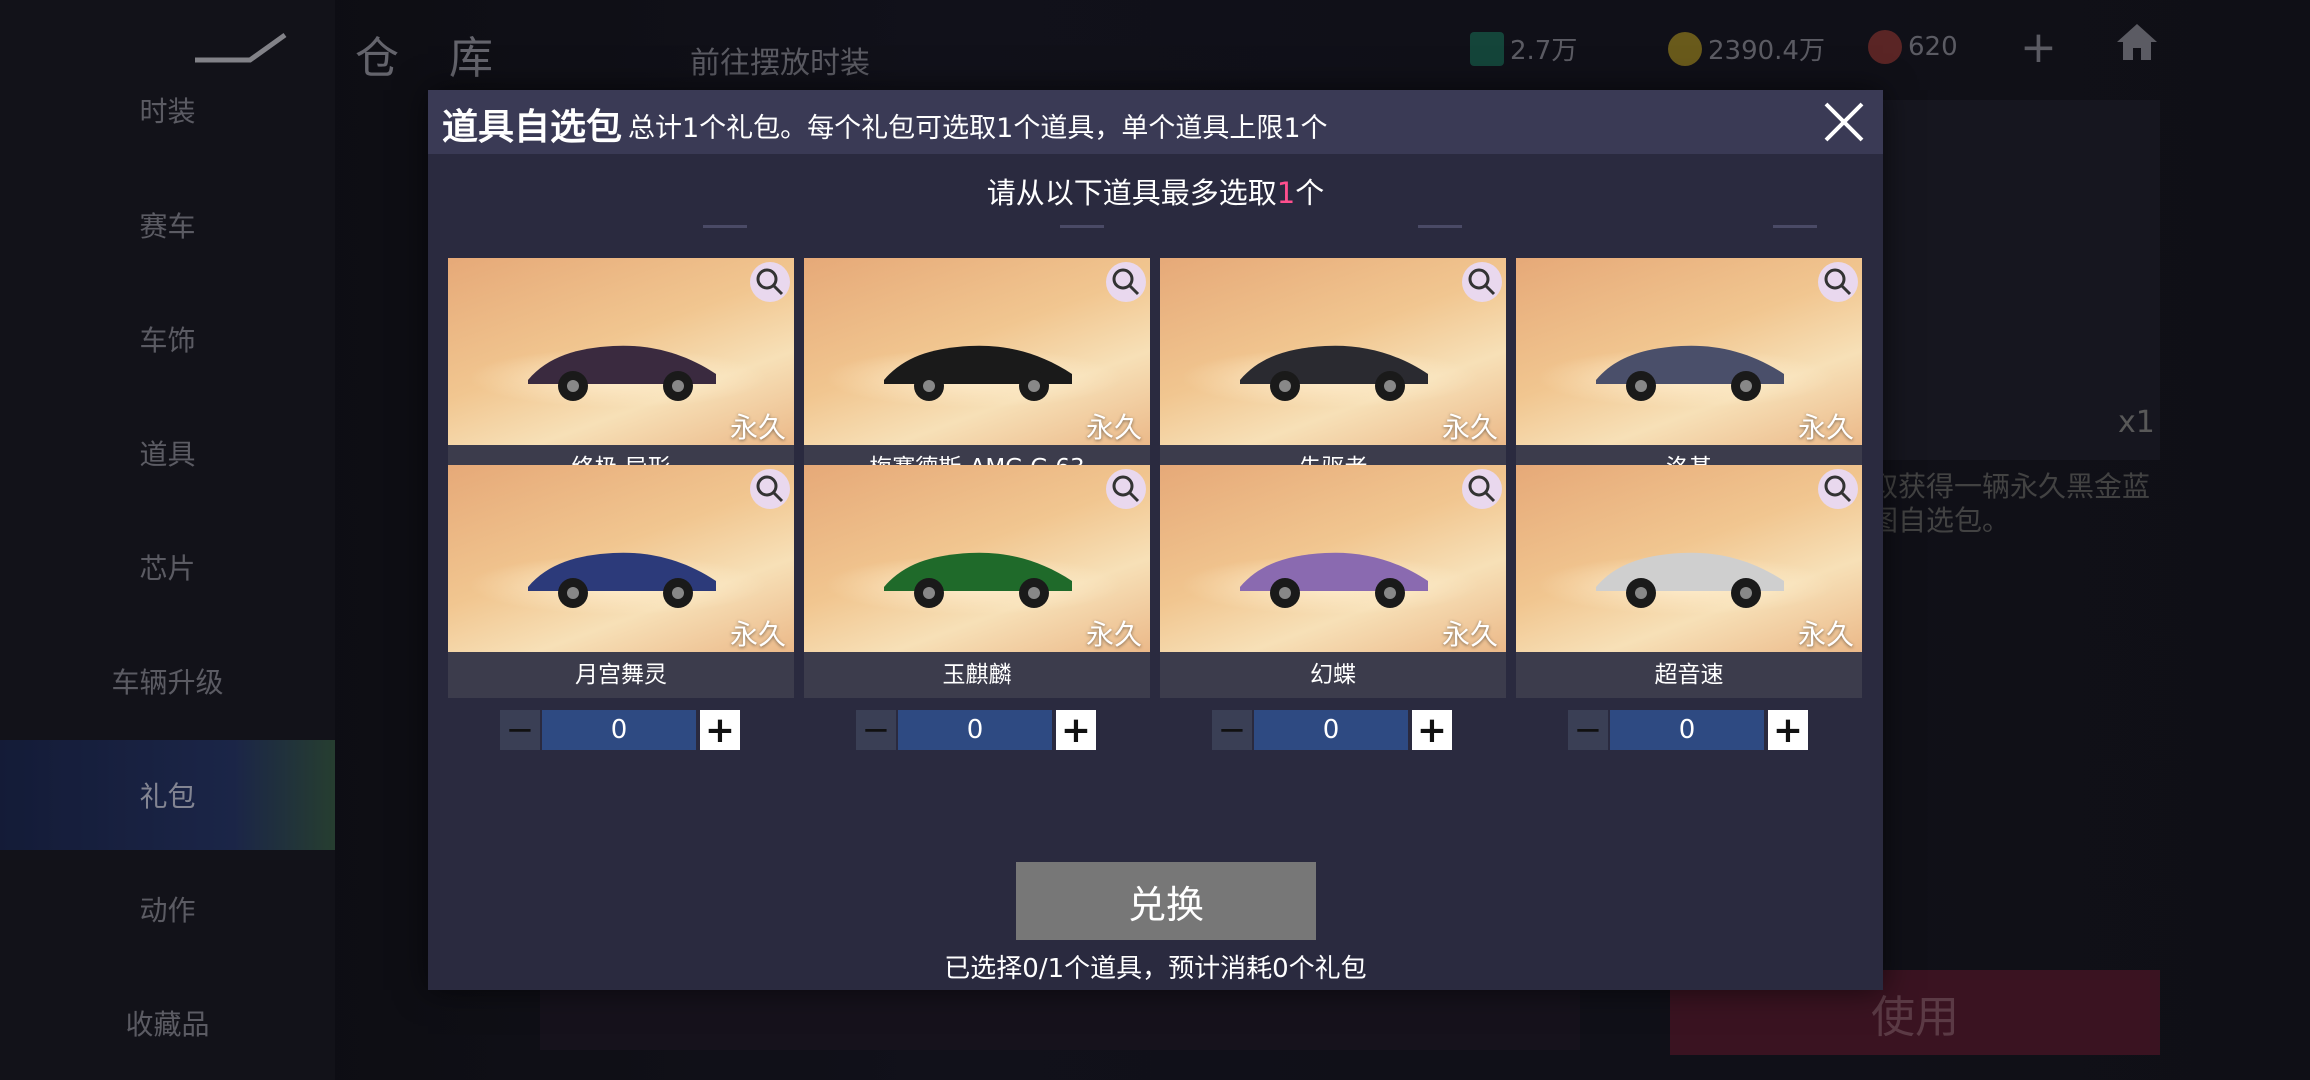 Image resolution: width=2310 pixels, height=1080 pixels. Describe the element at coordinates (1286, 193) in the screenshot. I see `instruction-max: 1` at that location.